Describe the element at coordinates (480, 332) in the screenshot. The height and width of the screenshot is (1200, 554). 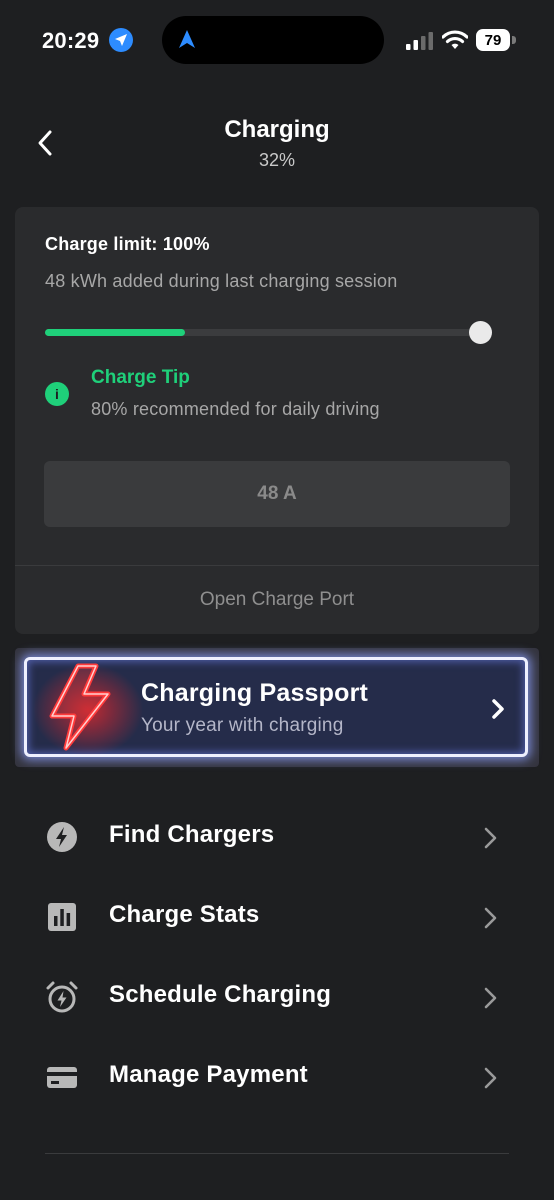
I see `charge-limit-slider-thumb` at that location.